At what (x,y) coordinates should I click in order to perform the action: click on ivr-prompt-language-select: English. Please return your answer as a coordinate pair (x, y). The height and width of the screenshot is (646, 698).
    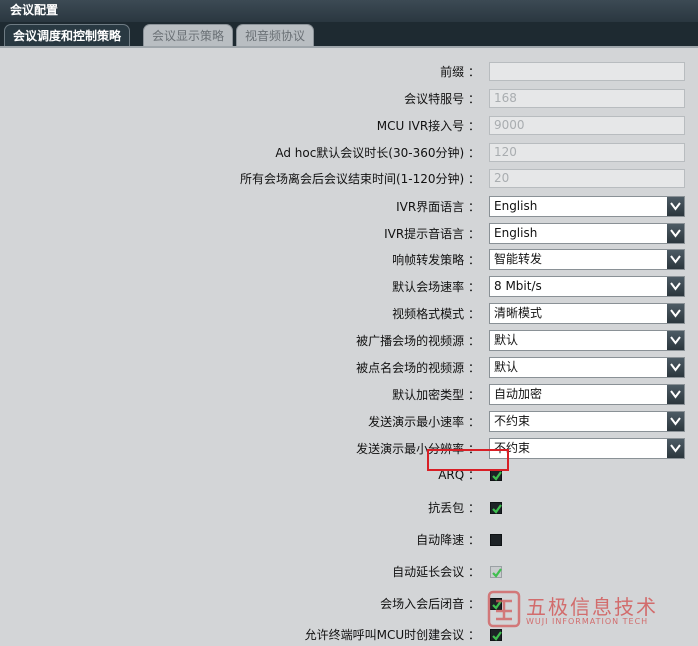
    Looking at the image, I should click on (587, 233).